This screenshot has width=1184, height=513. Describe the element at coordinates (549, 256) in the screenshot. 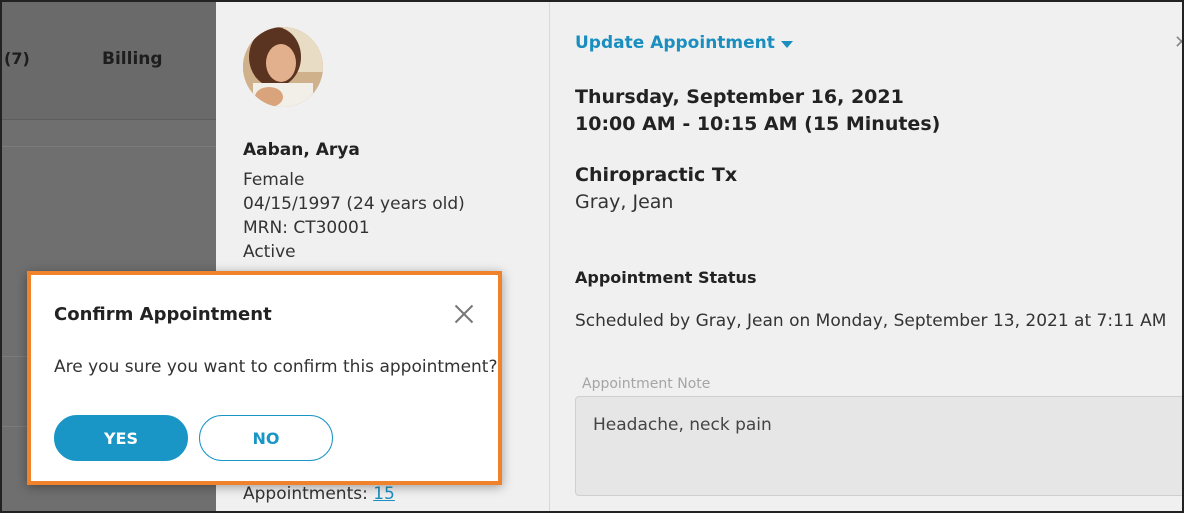

I see `panel-divider` at that location.